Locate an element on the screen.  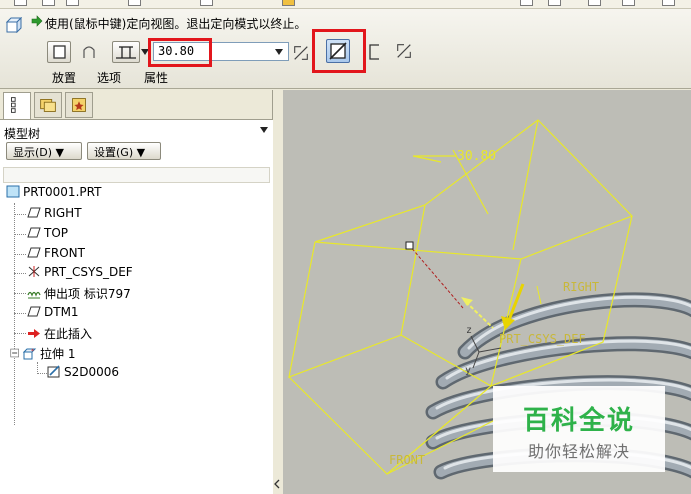
tree-node-extrude: * 拉伸 1 is located at coordinates (42, 354).